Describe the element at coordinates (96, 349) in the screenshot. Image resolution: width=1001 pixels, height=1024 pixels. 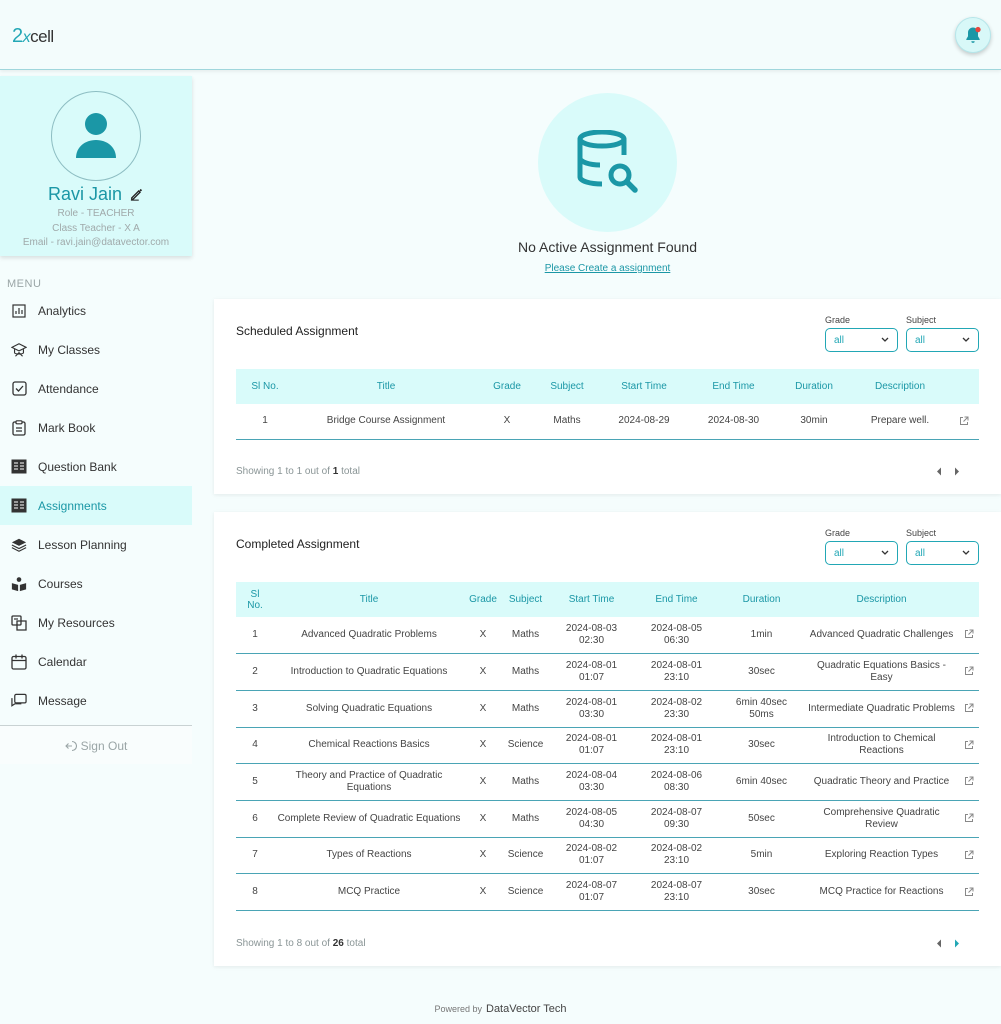
I see `sidebar-item-my-classes: My Classes` at that location.